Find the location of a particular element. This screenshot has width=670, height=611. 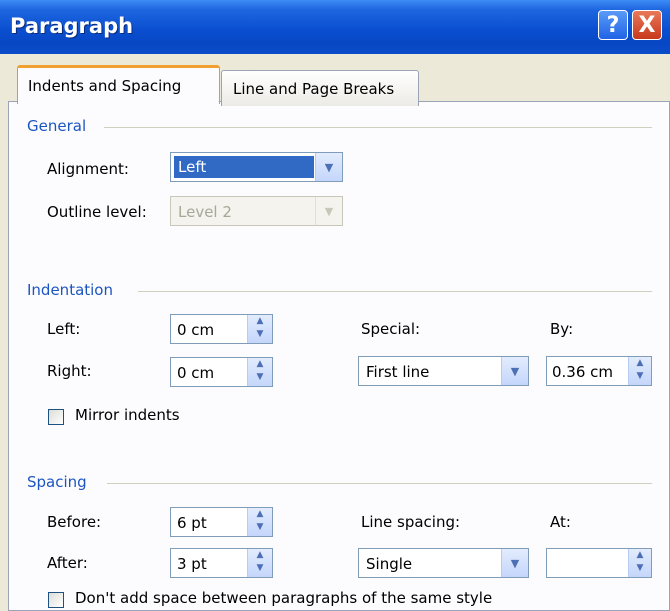

help-icon: ? is located at coordinates (613, 25).